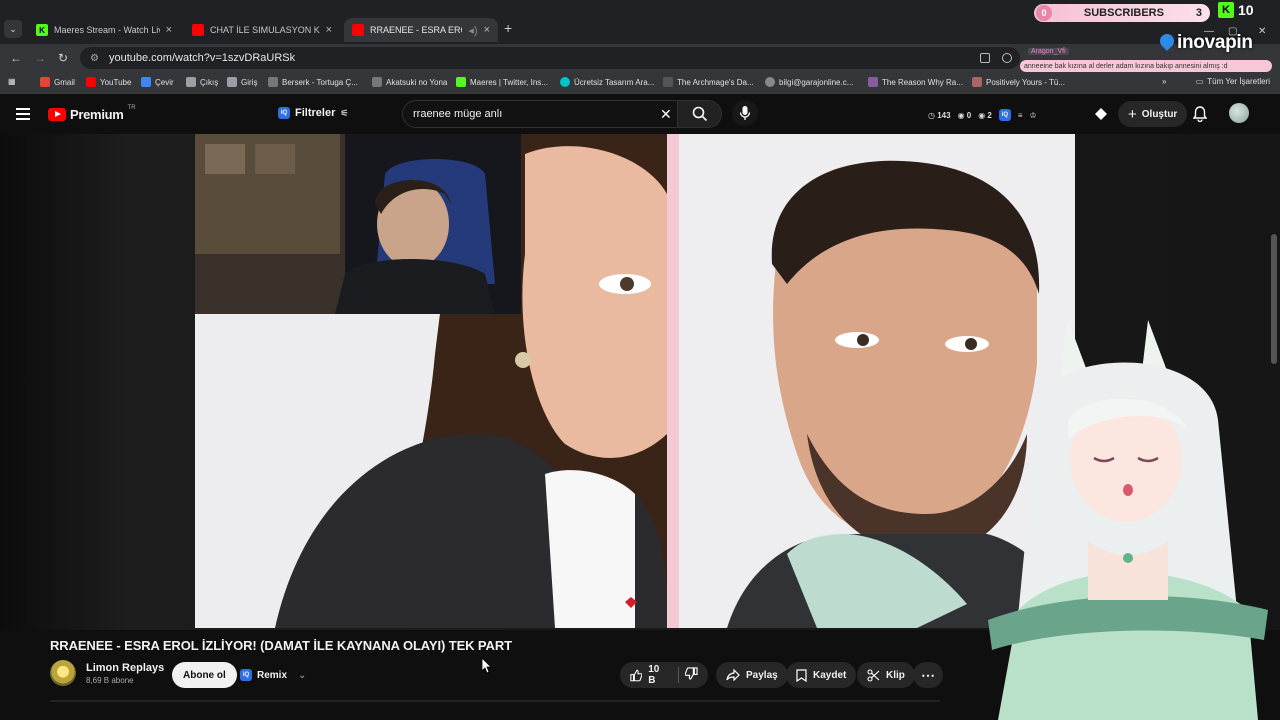 Image resolution: width=1280 pixels, height=720 pixels. What do you see at coordinates (873, 675) in the screenshot?
I see `scissors-icon` at bounding box center [873, 675].